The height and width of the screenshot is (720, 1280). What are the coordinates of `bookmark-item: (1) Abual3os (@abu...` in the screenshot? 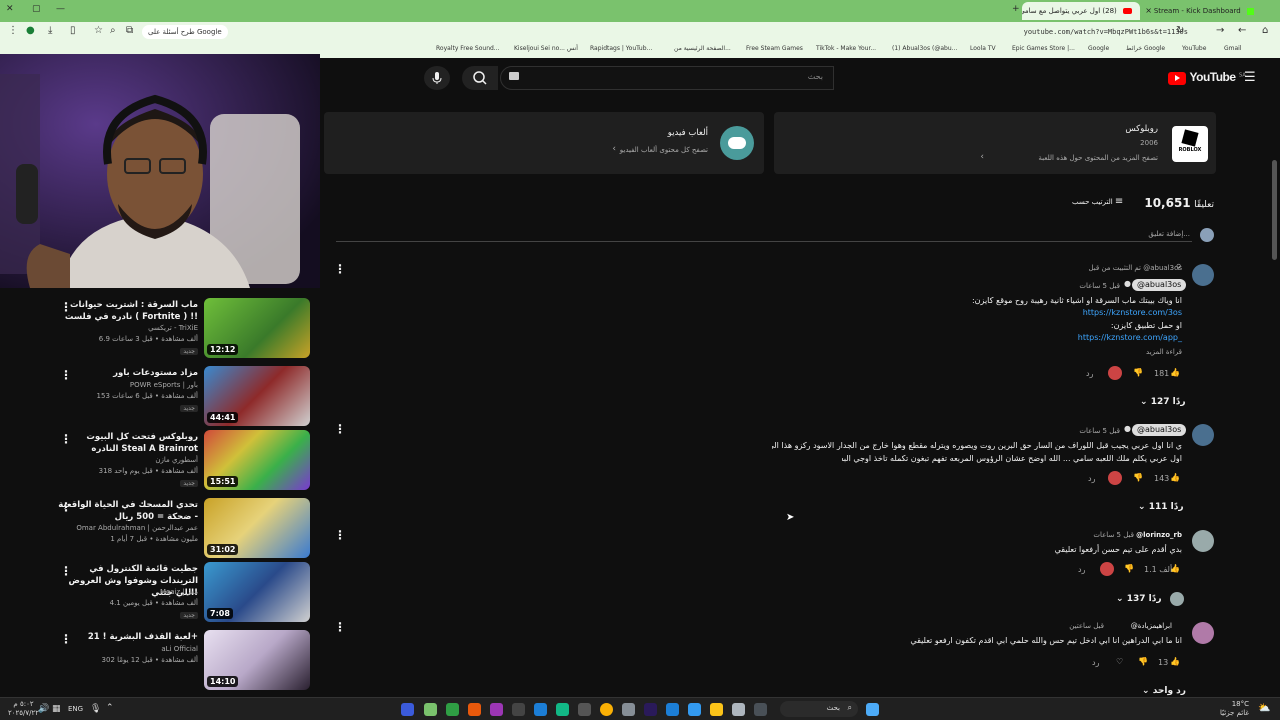 It's located at (924, 48).